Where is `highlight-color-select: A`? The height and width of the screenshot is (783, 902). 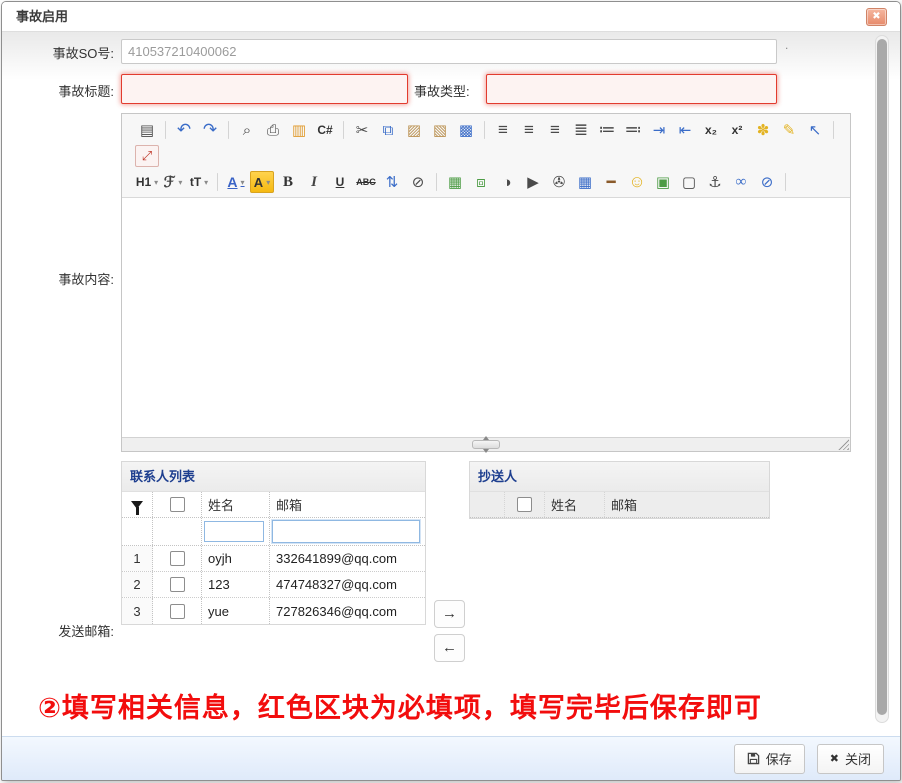
highlight-color-select: A is located at coordinates (262, 182).